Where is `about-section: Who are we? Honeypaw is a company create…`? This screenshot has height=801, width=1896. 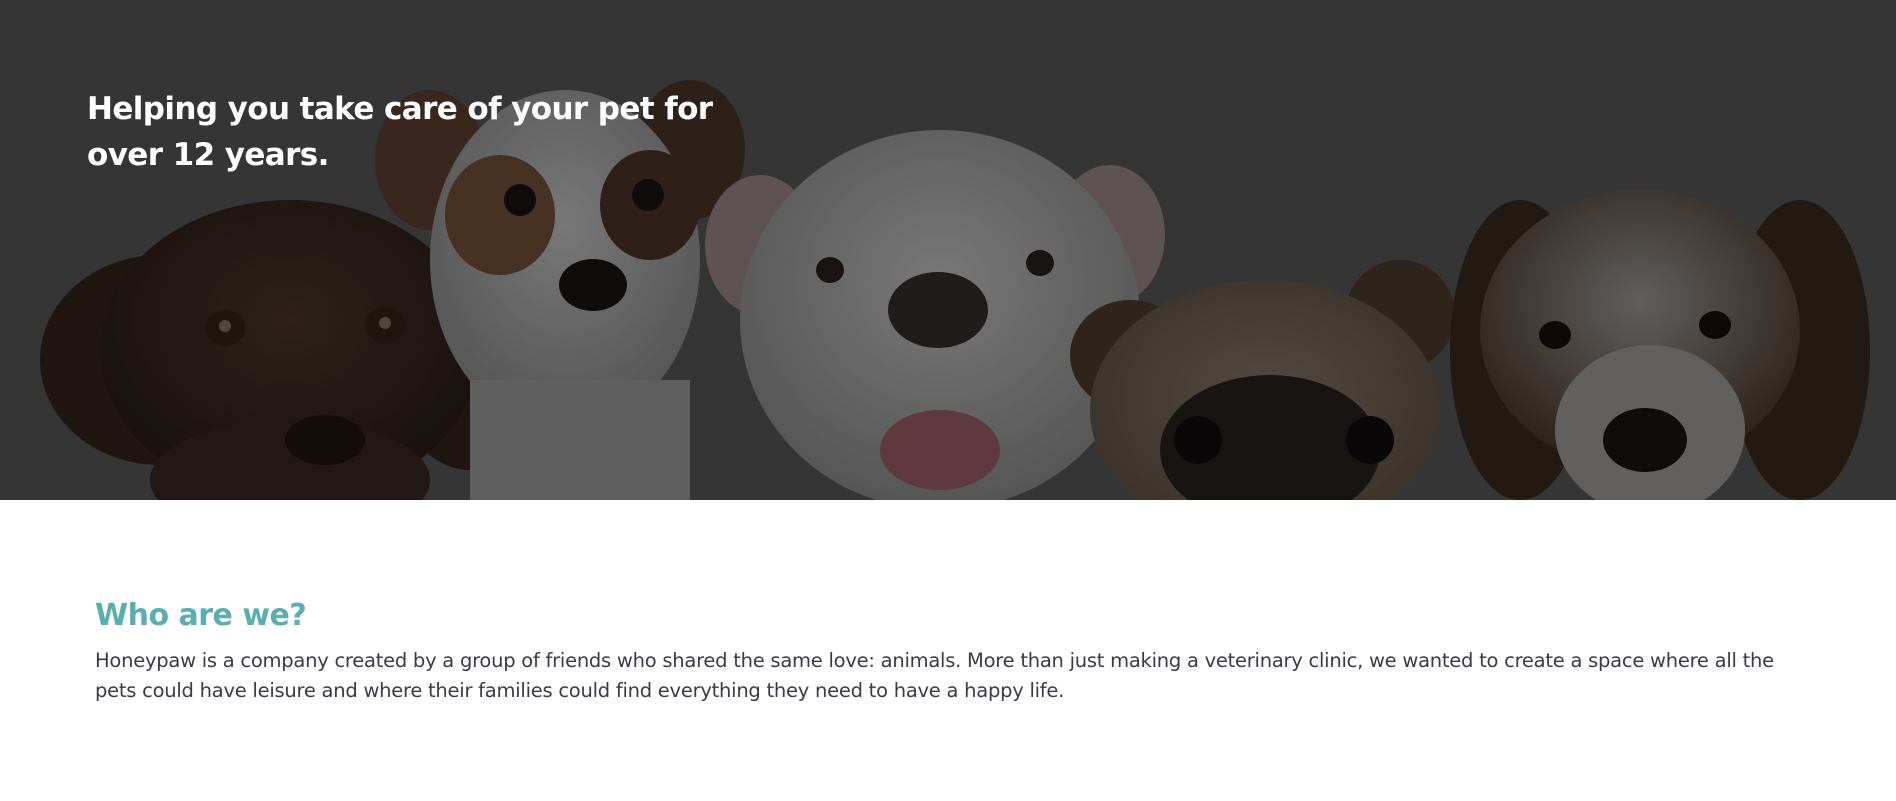 about-section: Who are we? Honeypaw is a company create… is located at coordinates (955, 651).